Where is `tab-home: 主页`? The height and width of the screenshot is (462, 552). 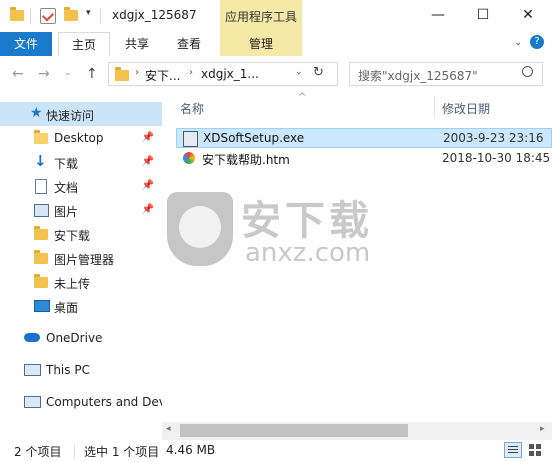
tab-home: 主页 is located at coordinates (84, 44).